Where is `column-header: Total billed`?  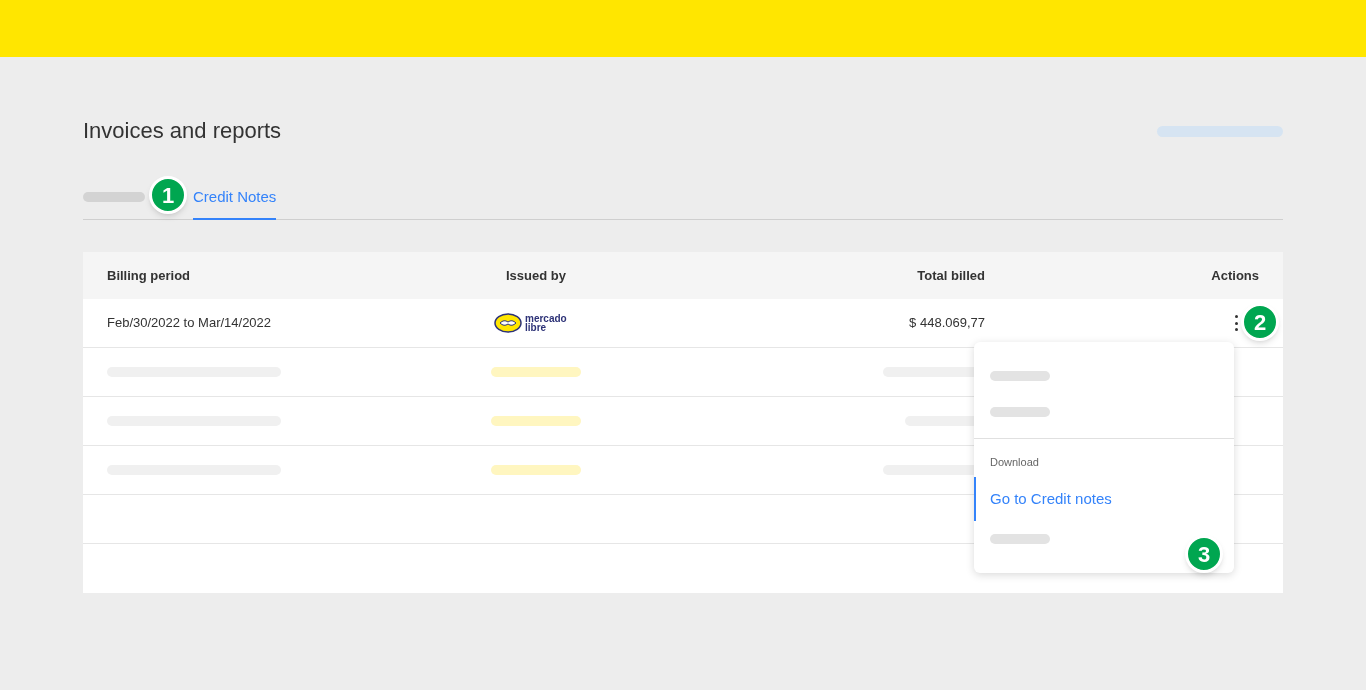 column-header: Total billed is located at coordinates (950, 275).